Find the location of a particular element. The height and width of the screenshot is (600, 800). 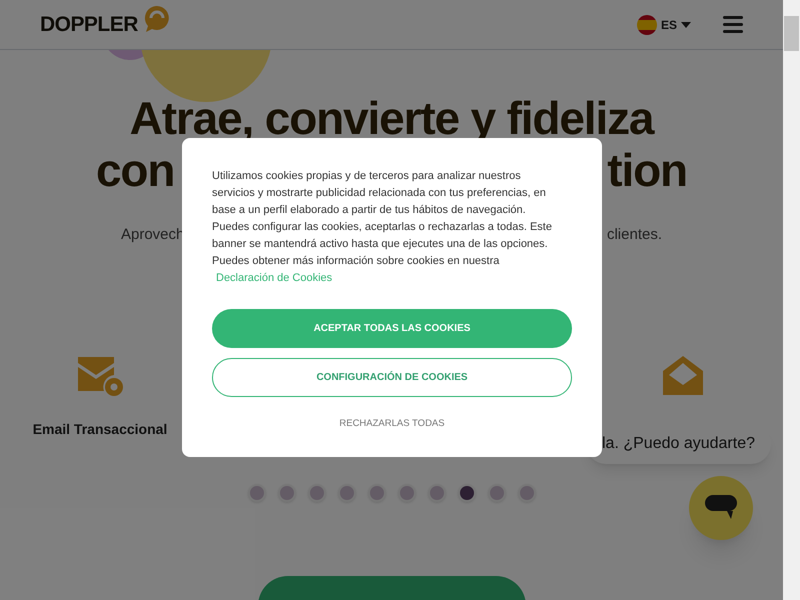

reject-cookies-button: RECHAZARLAS TODAS is located at coordinates (392, 424).